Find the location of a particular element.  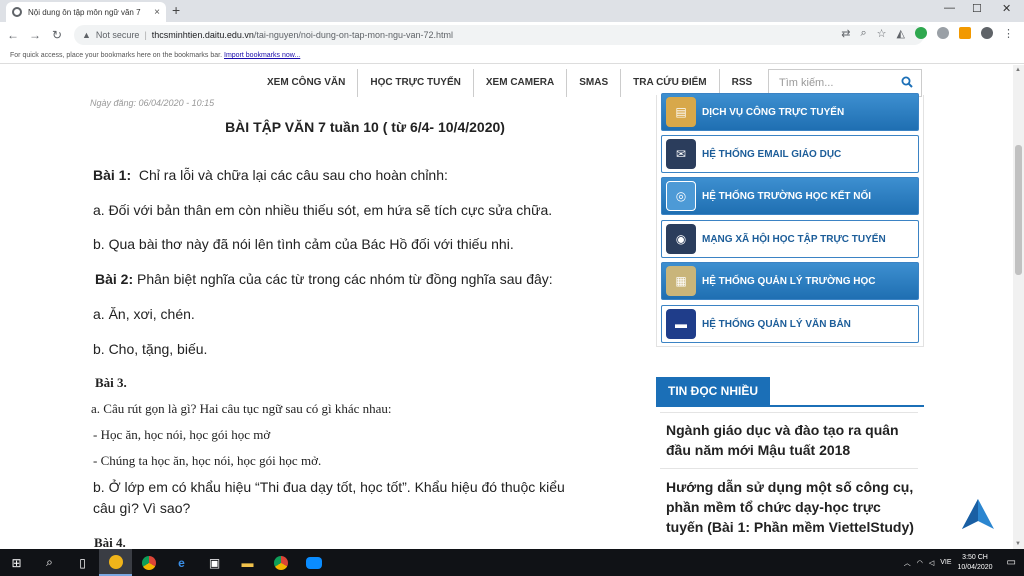

exercise-line: - Học ăn, học nói, học gói học mở is located at coordinates (182, 434).